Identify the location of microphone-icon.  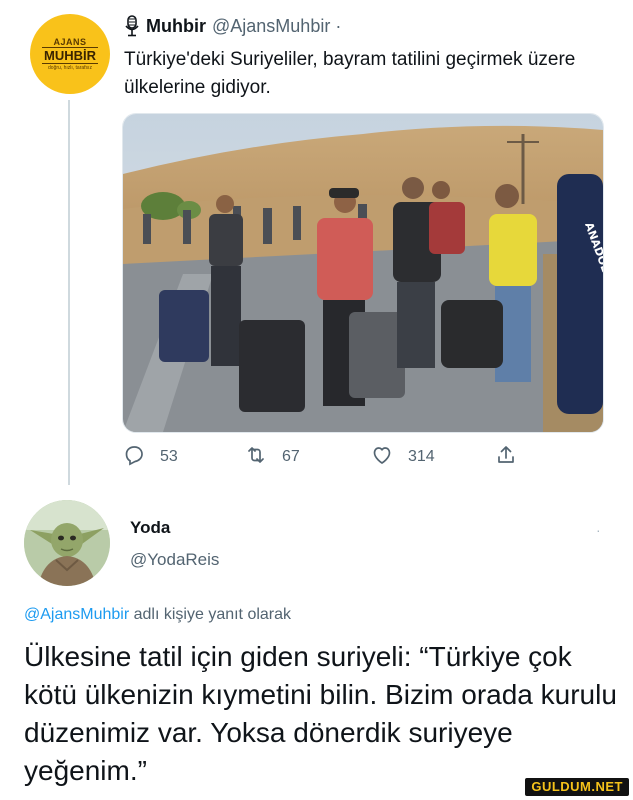
(132, 26).